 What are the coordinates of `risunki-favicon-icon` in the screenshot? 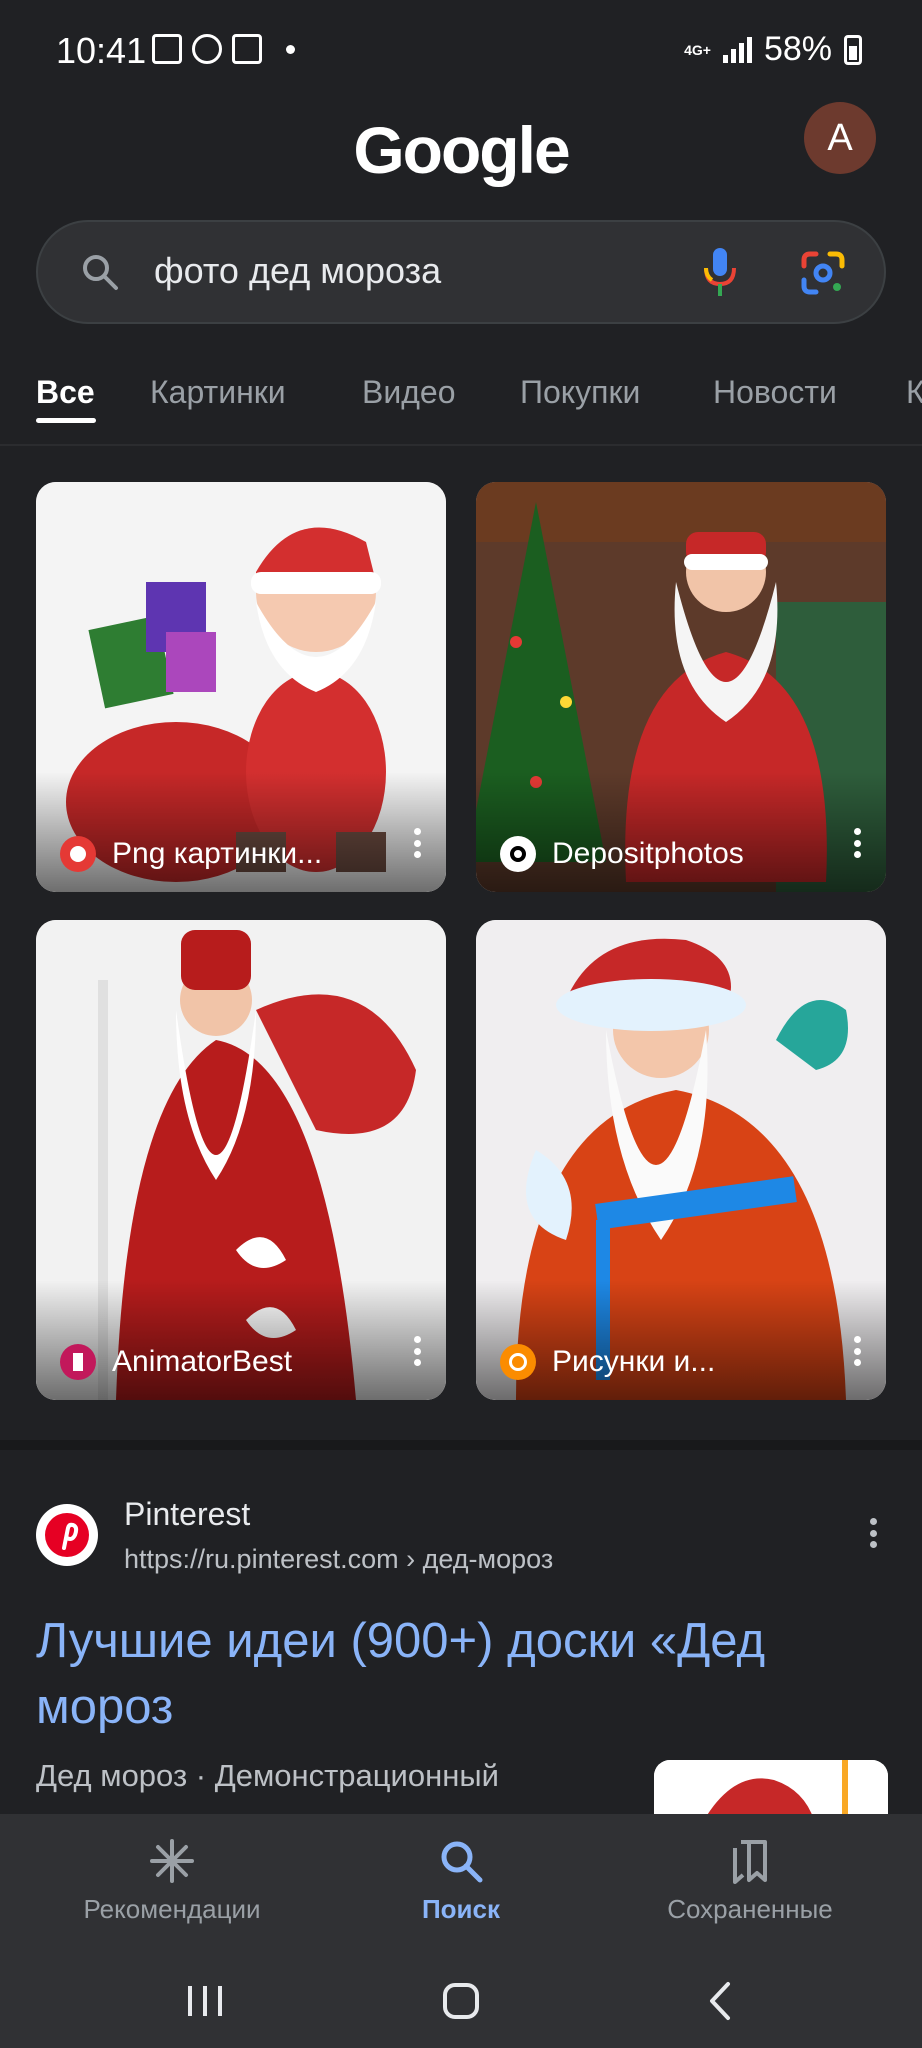 It's located at (518, 1362).